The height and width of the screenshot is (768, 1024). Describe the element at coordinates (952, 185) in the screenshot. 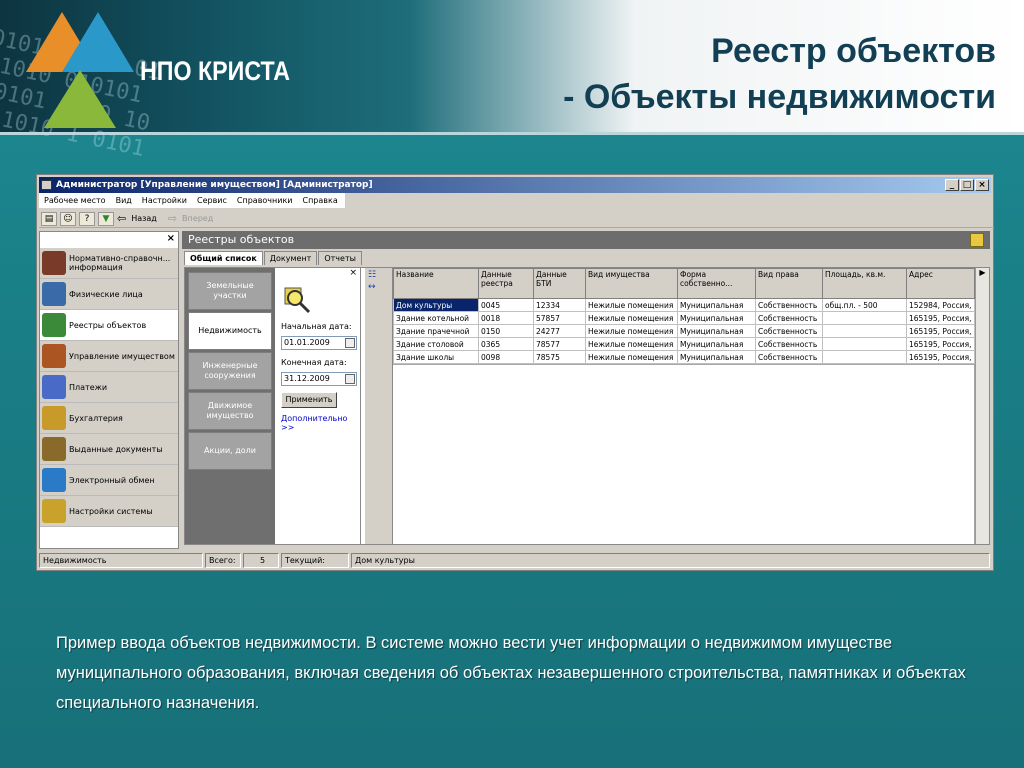

I see `minimize-button: _` at that location.